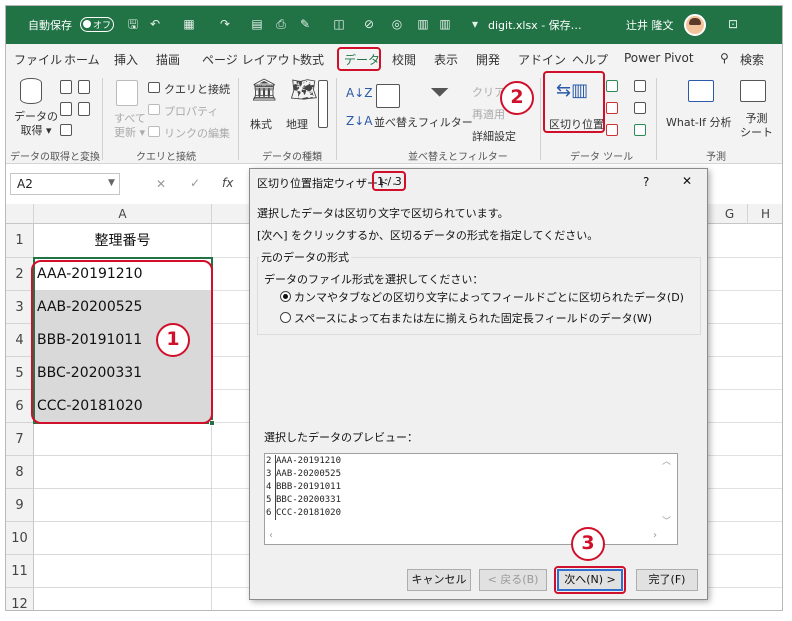  What do you see at coordinates (359, 121) in the screenshot?
I see `sort-desc-icon: Z↓A` at bounding box center [359, 121].